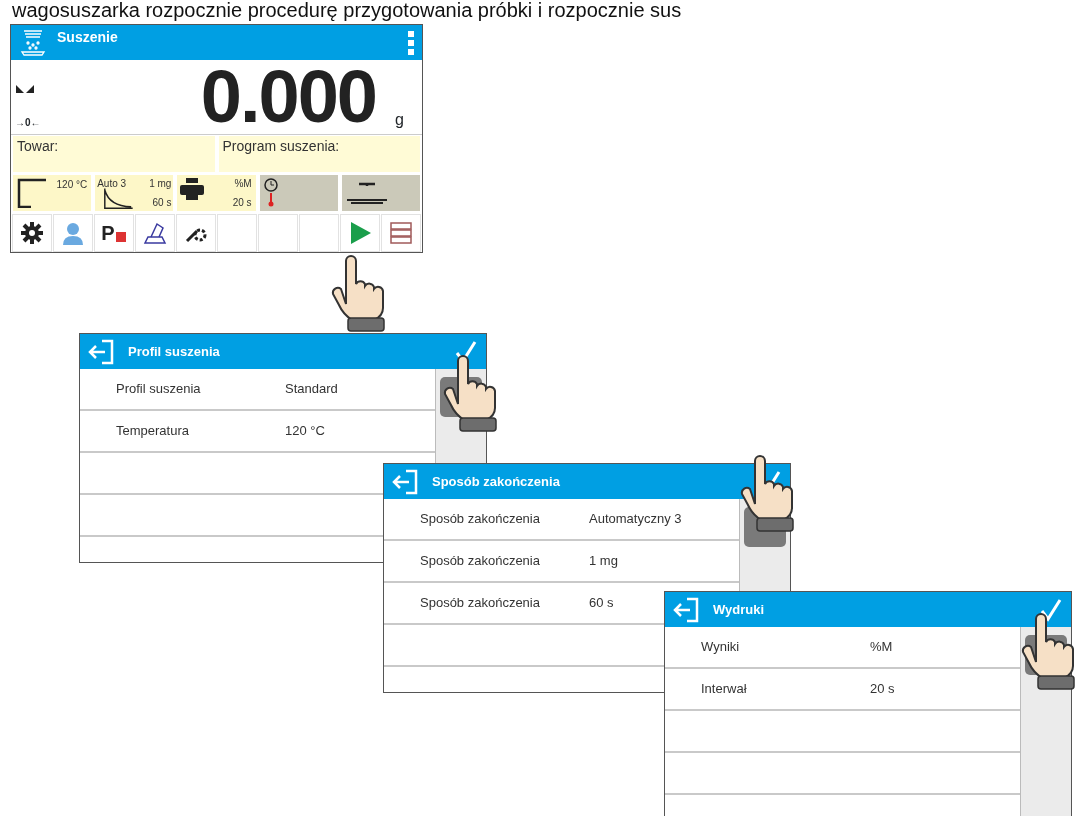 This screenshot has height=816, width=1080. I want to click on info-field: Towar:, so click(114, 154).